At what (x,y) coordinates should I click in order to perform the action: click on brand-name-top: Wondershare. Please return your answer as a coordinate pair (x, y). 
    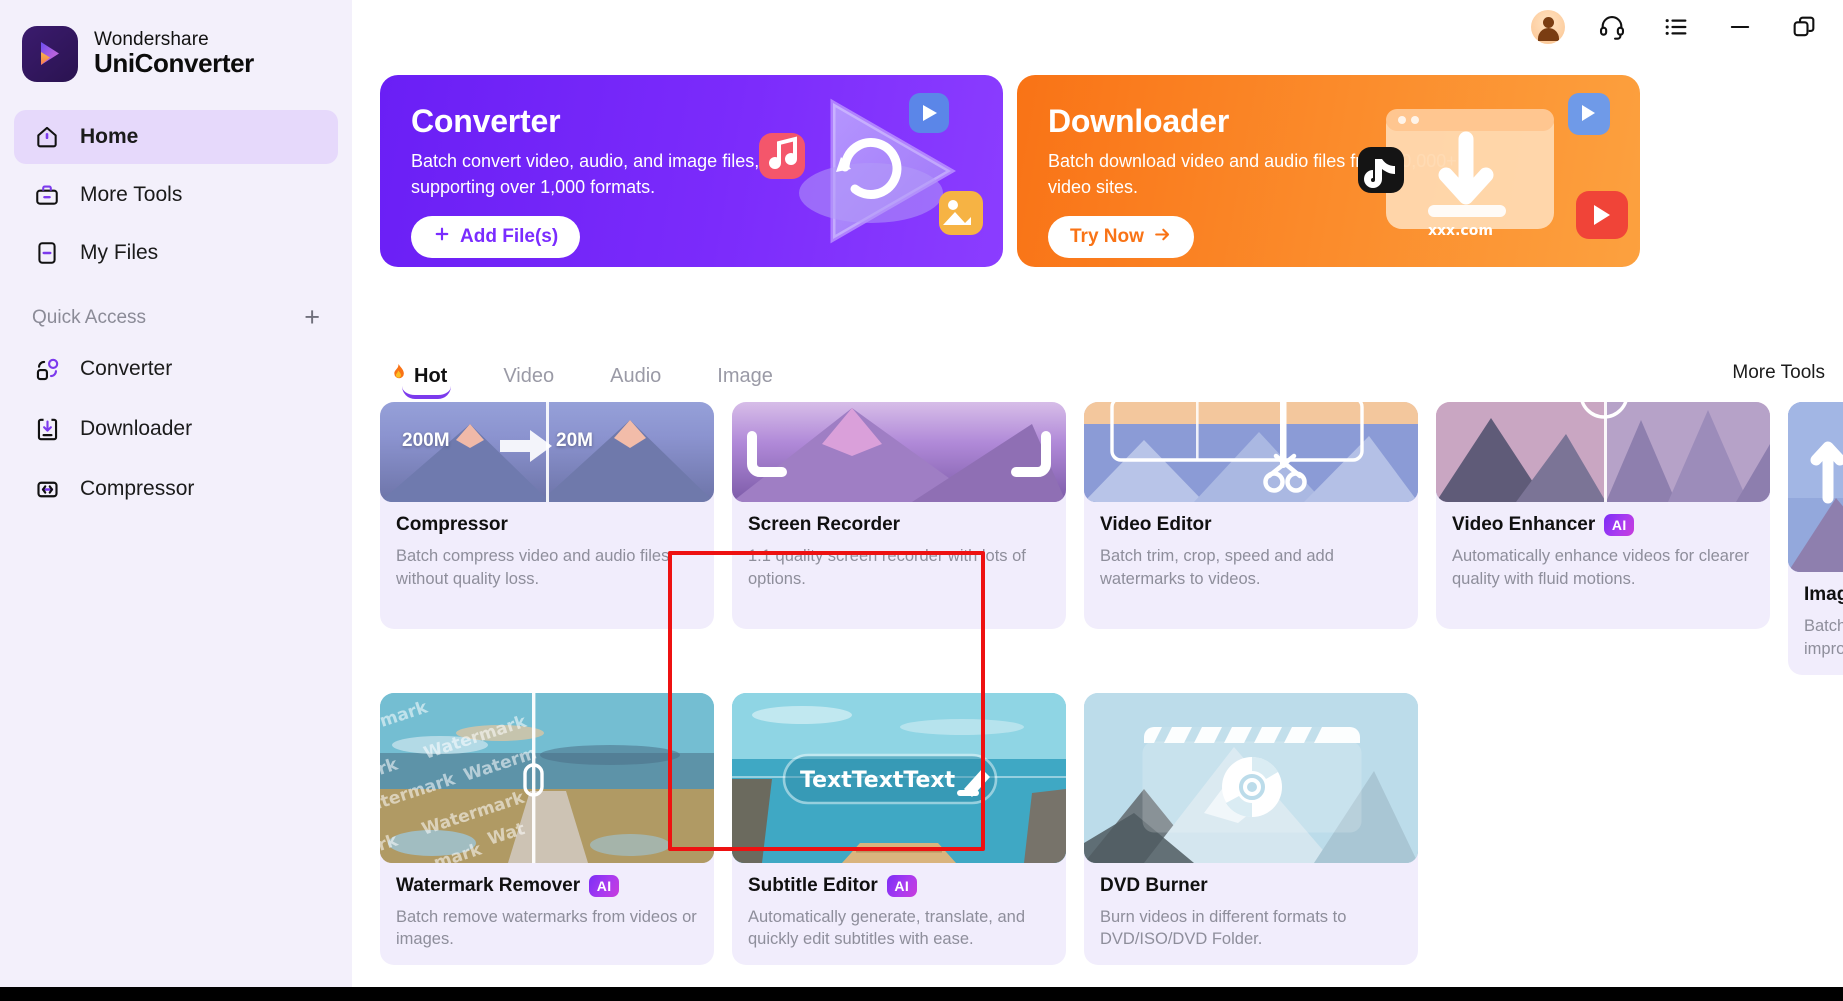
    Looking at the image, I should click on (151, 40).